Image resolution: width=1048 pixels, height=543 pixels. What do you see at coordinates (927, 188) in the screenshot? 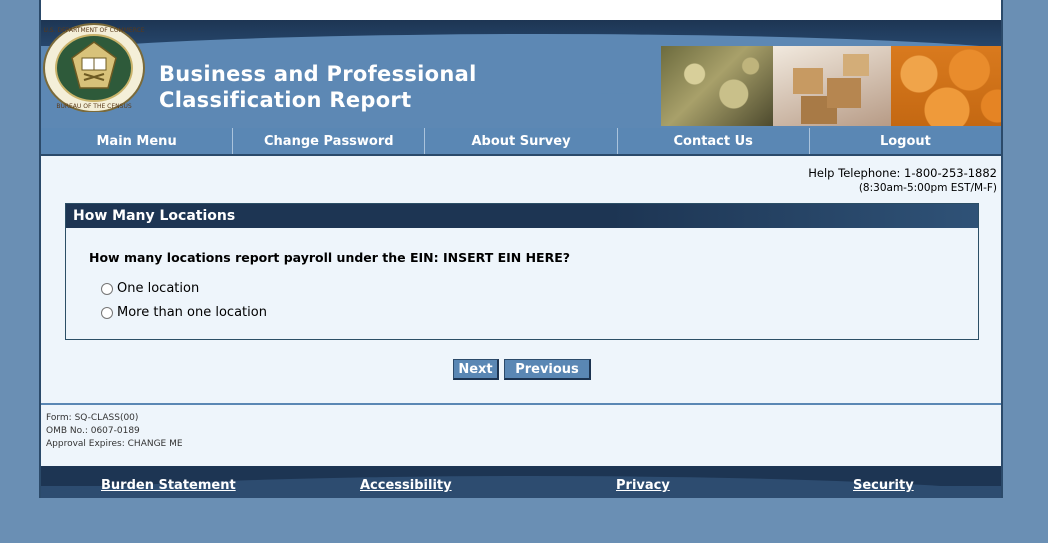
I see `help-hours: (8:30am-5:00pm EST/M-F)` at bounding box center [927, 188].